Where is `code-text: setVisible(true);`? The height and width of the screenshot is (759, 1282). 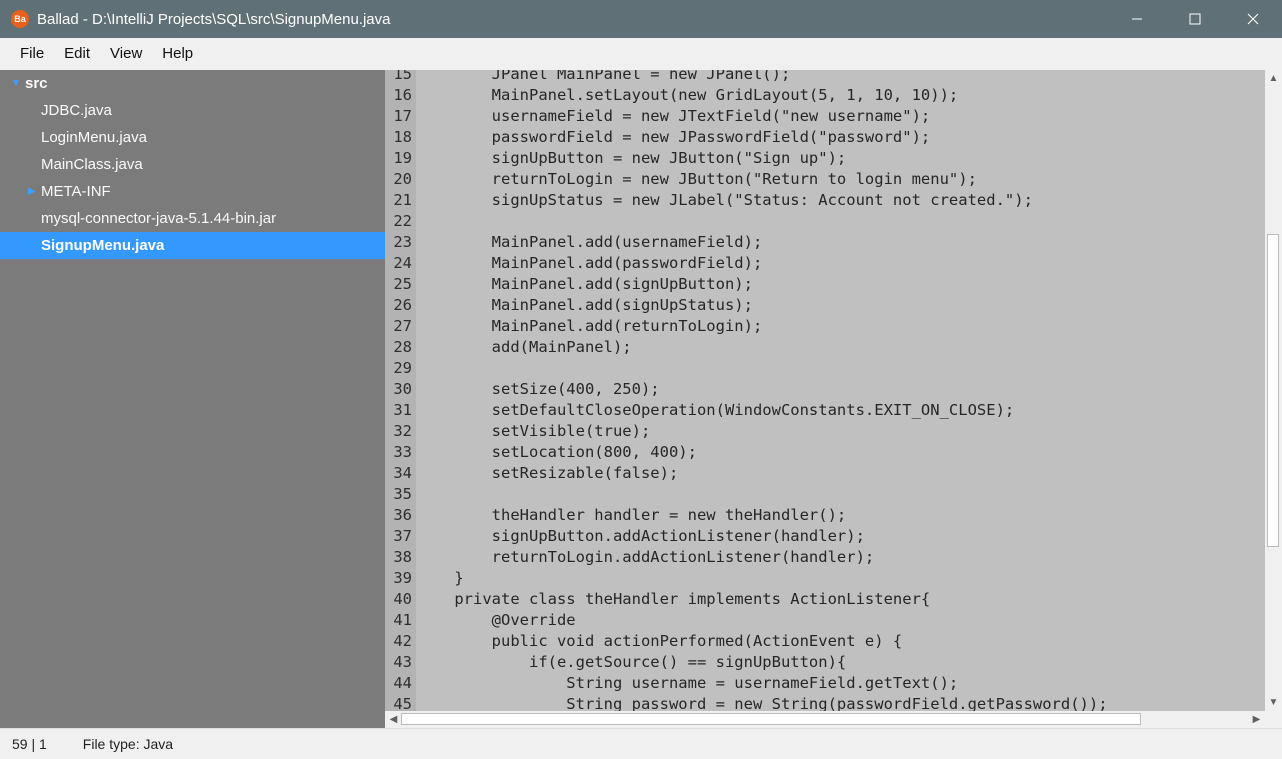
code-text: setVisible(true); is located at coordinates (534, 431).